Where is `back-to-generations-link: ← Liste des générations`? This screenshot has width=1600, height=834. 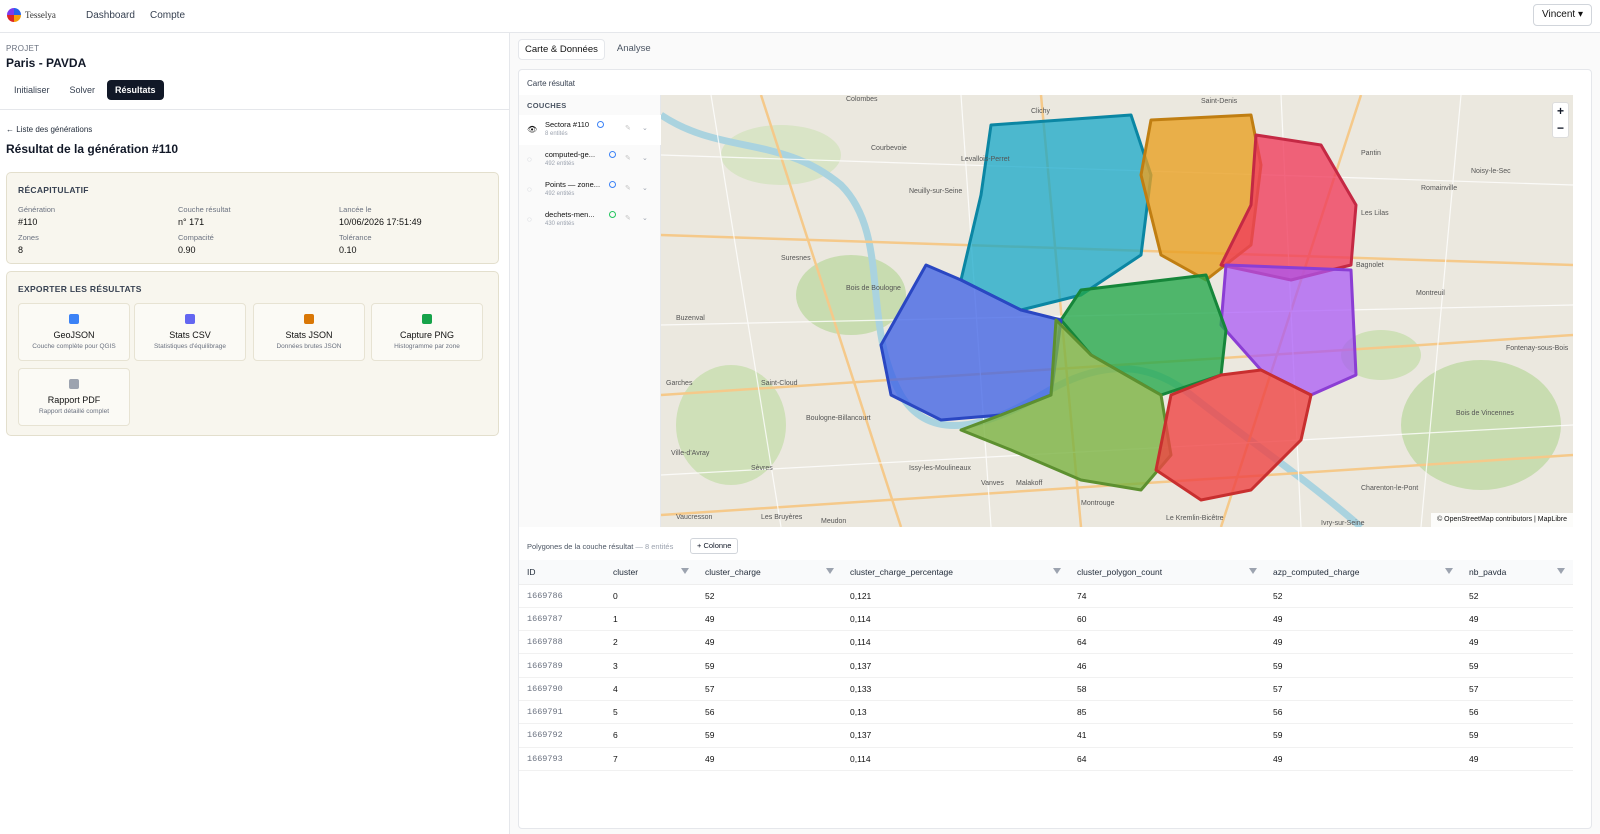 back-to-generations-link: ← Liste des générations is located at coordinates (49, 129).